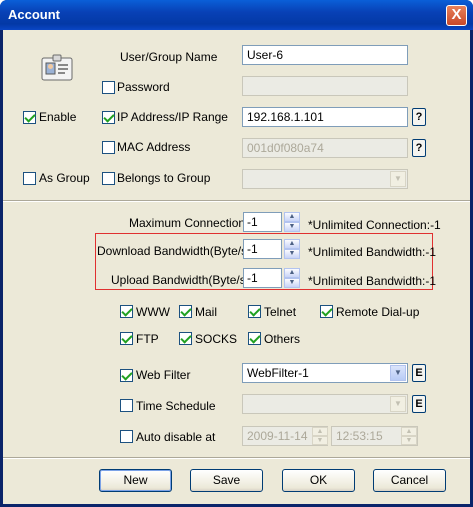 The image size is (473, 507). I want to click on max-connections-label: Maximum Connections, so click(190, 223).